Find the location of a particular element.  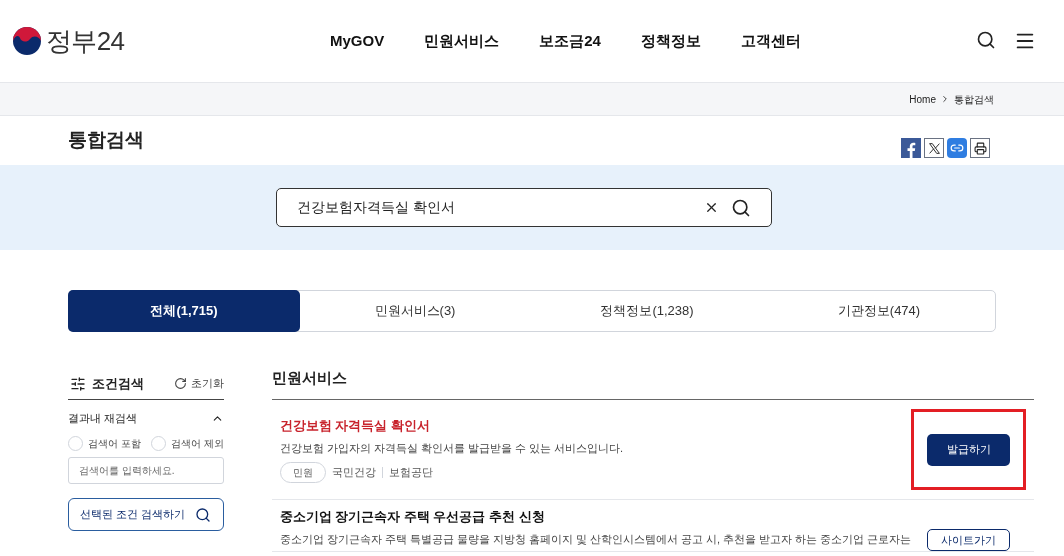

tab: 민원서비스(3) is located at coordinates (415, 311).